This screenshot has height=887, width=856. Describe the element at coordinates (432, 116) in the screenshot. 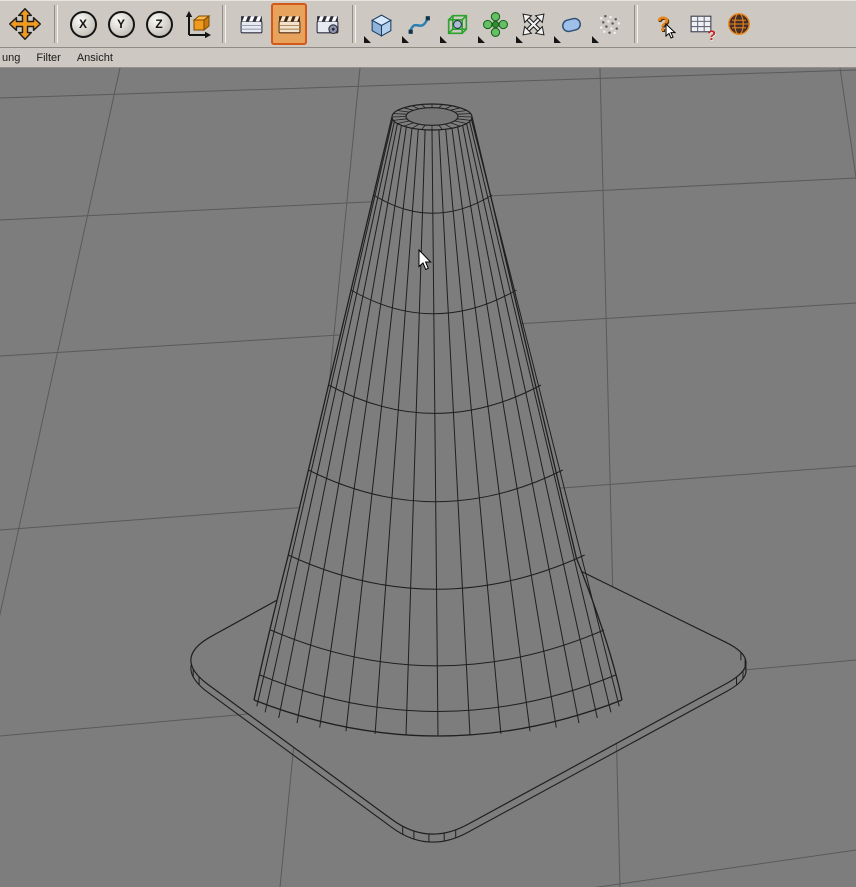

I see `cone-top-rim-inner` at that location.